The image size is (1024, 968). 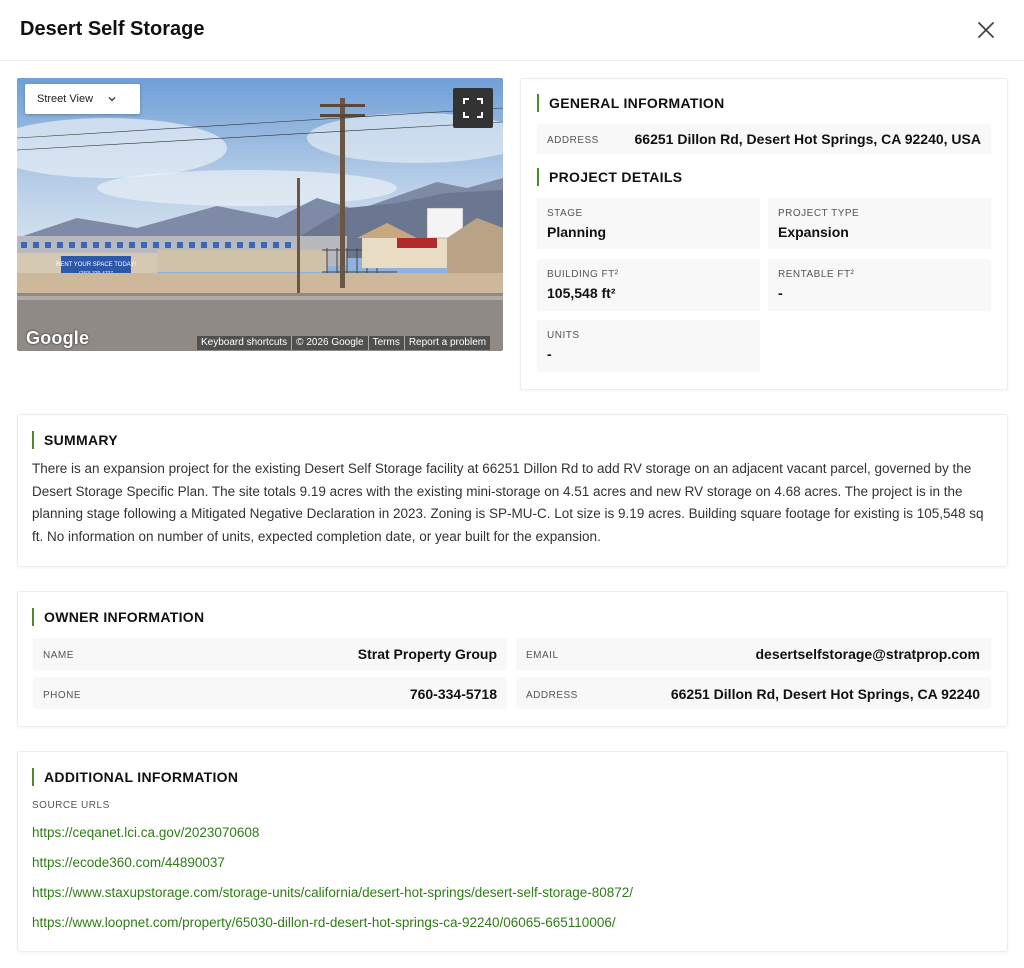 What do you see at coordinates (819, 213) in the screenshot?
I see `project-type-label: PROJECT TYPE` at bounding box center [819, 213].